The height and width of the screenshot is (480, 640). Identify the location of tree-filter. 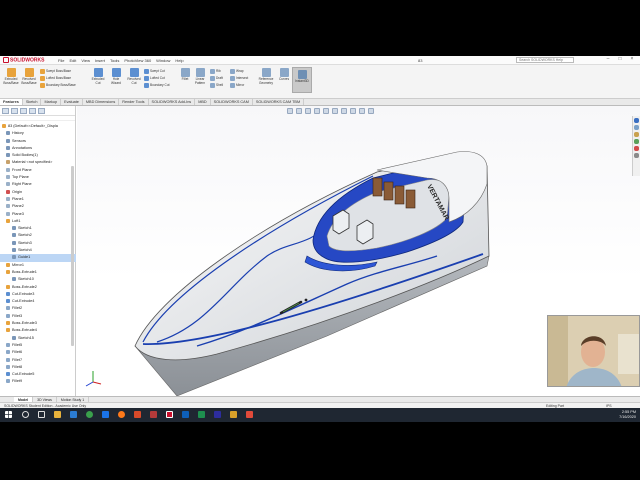
(37, 118).